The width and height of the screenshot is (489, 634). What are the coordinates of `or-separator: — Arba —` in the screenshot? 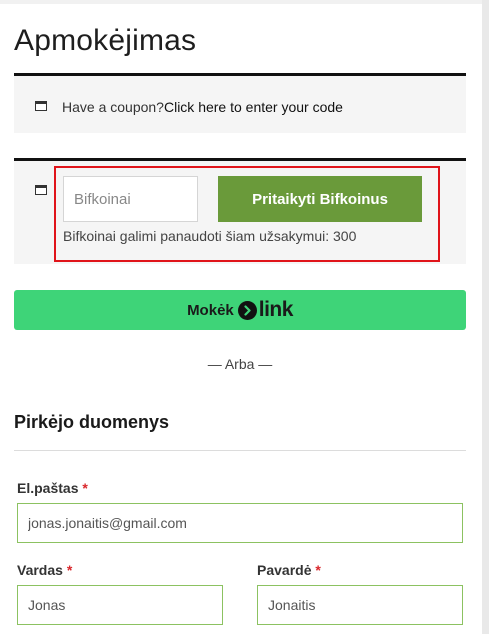 It's located at (240, 364).